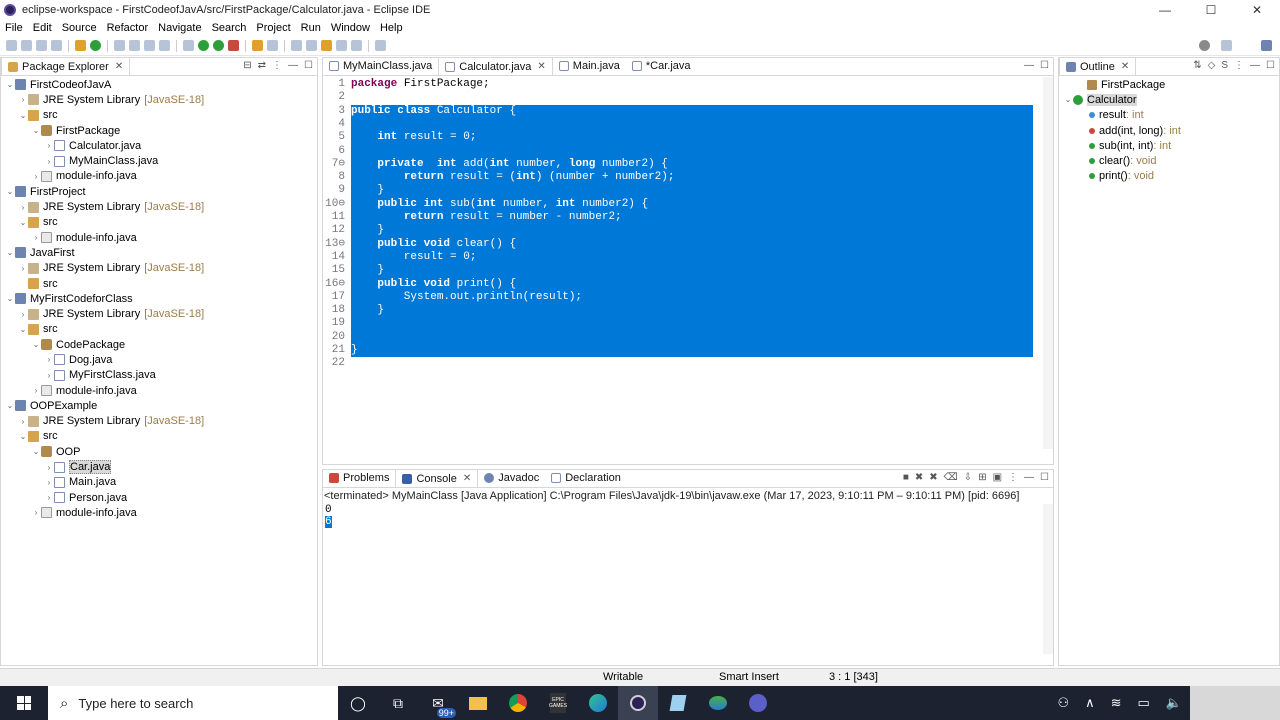 This screenshot has width=1280, height=720. What do you see at coordinates (273, 28) in the screenshot?
I see `menu-project: Project` at bounding box center [273, 28].